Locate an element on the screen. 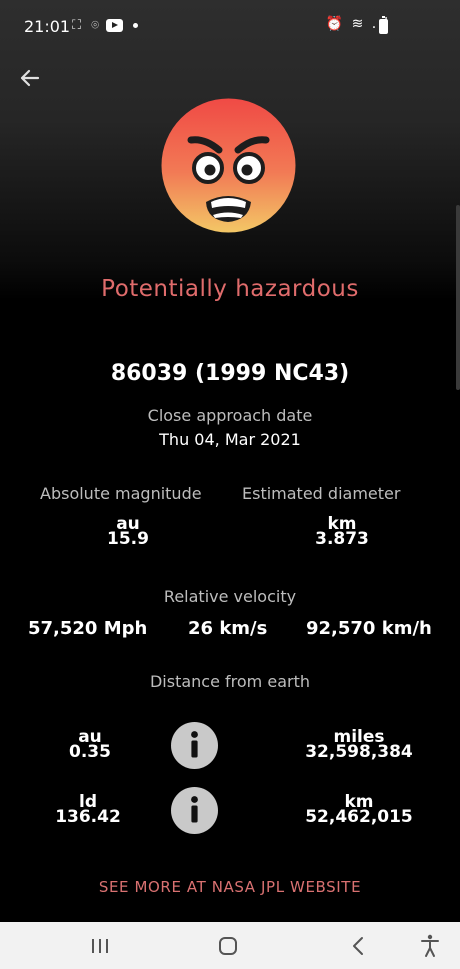  arrow-left-icon is located at coordinates (30, 78).